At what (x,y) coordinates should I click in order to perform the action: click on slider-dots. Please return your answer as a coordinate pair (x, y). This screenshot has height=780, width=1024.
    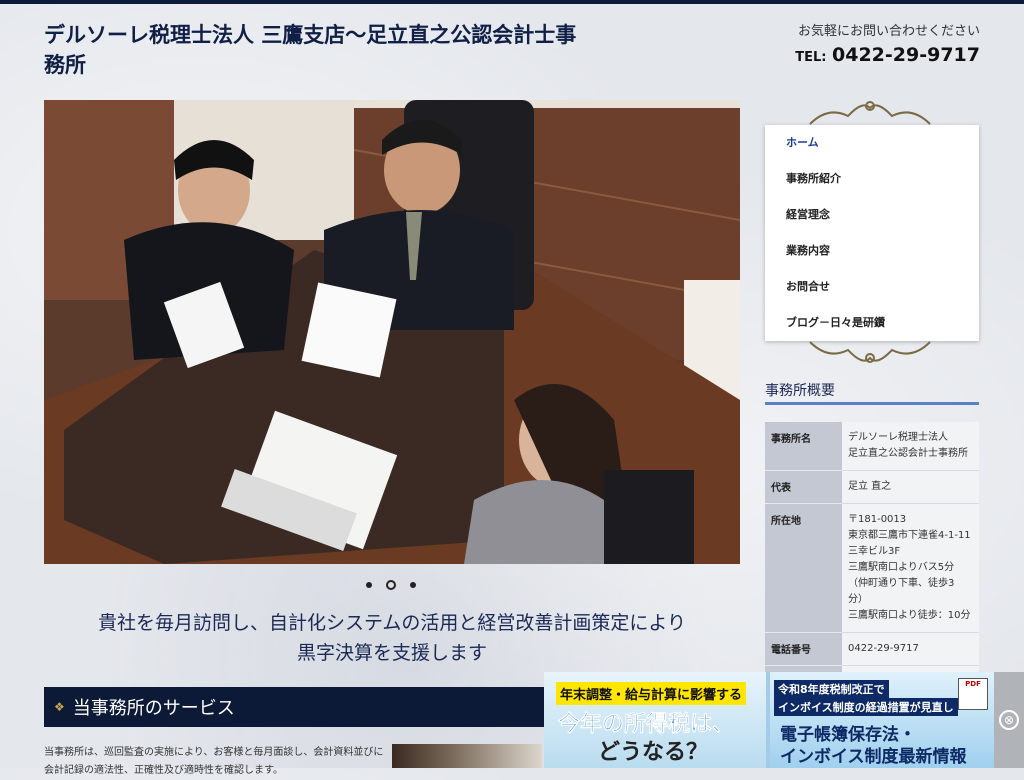
    Looking at the image, I should click on (391, 585).